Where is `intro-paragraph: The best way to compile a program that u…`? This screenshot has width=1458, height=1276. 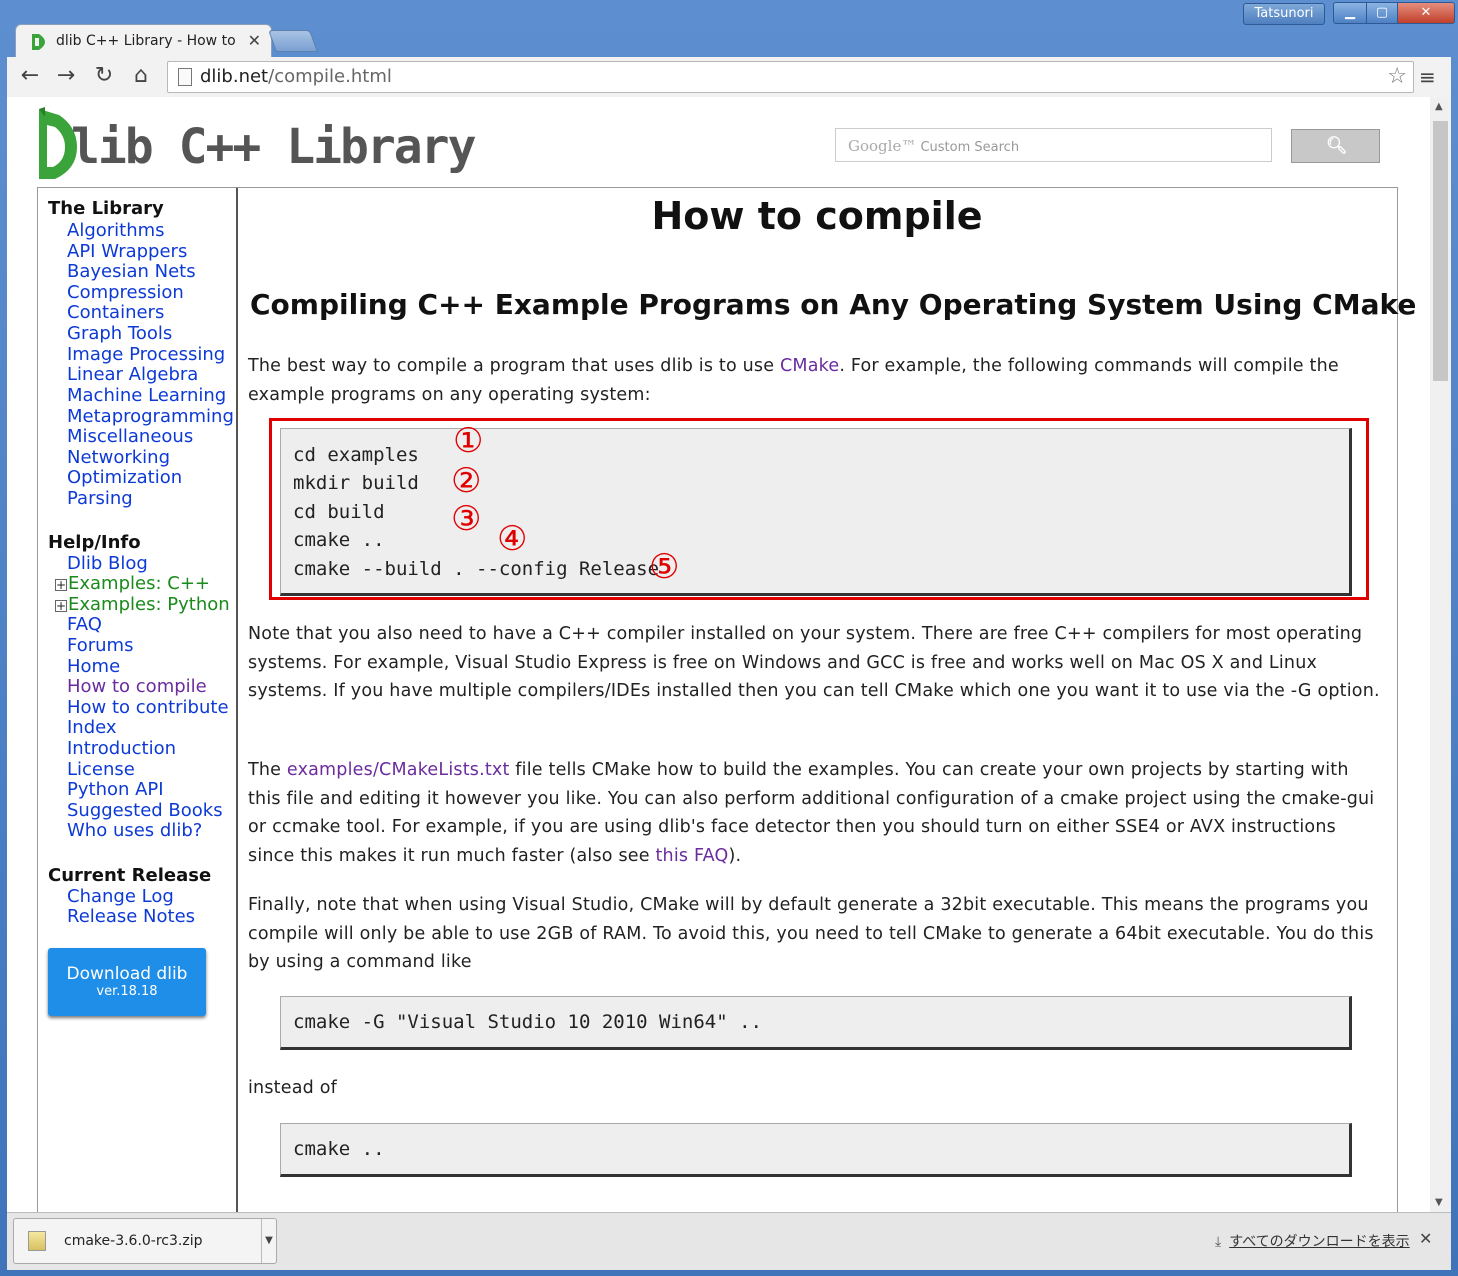 intro-paragraph: The best way to compile a program that u… is located at coordinates (793, 380).